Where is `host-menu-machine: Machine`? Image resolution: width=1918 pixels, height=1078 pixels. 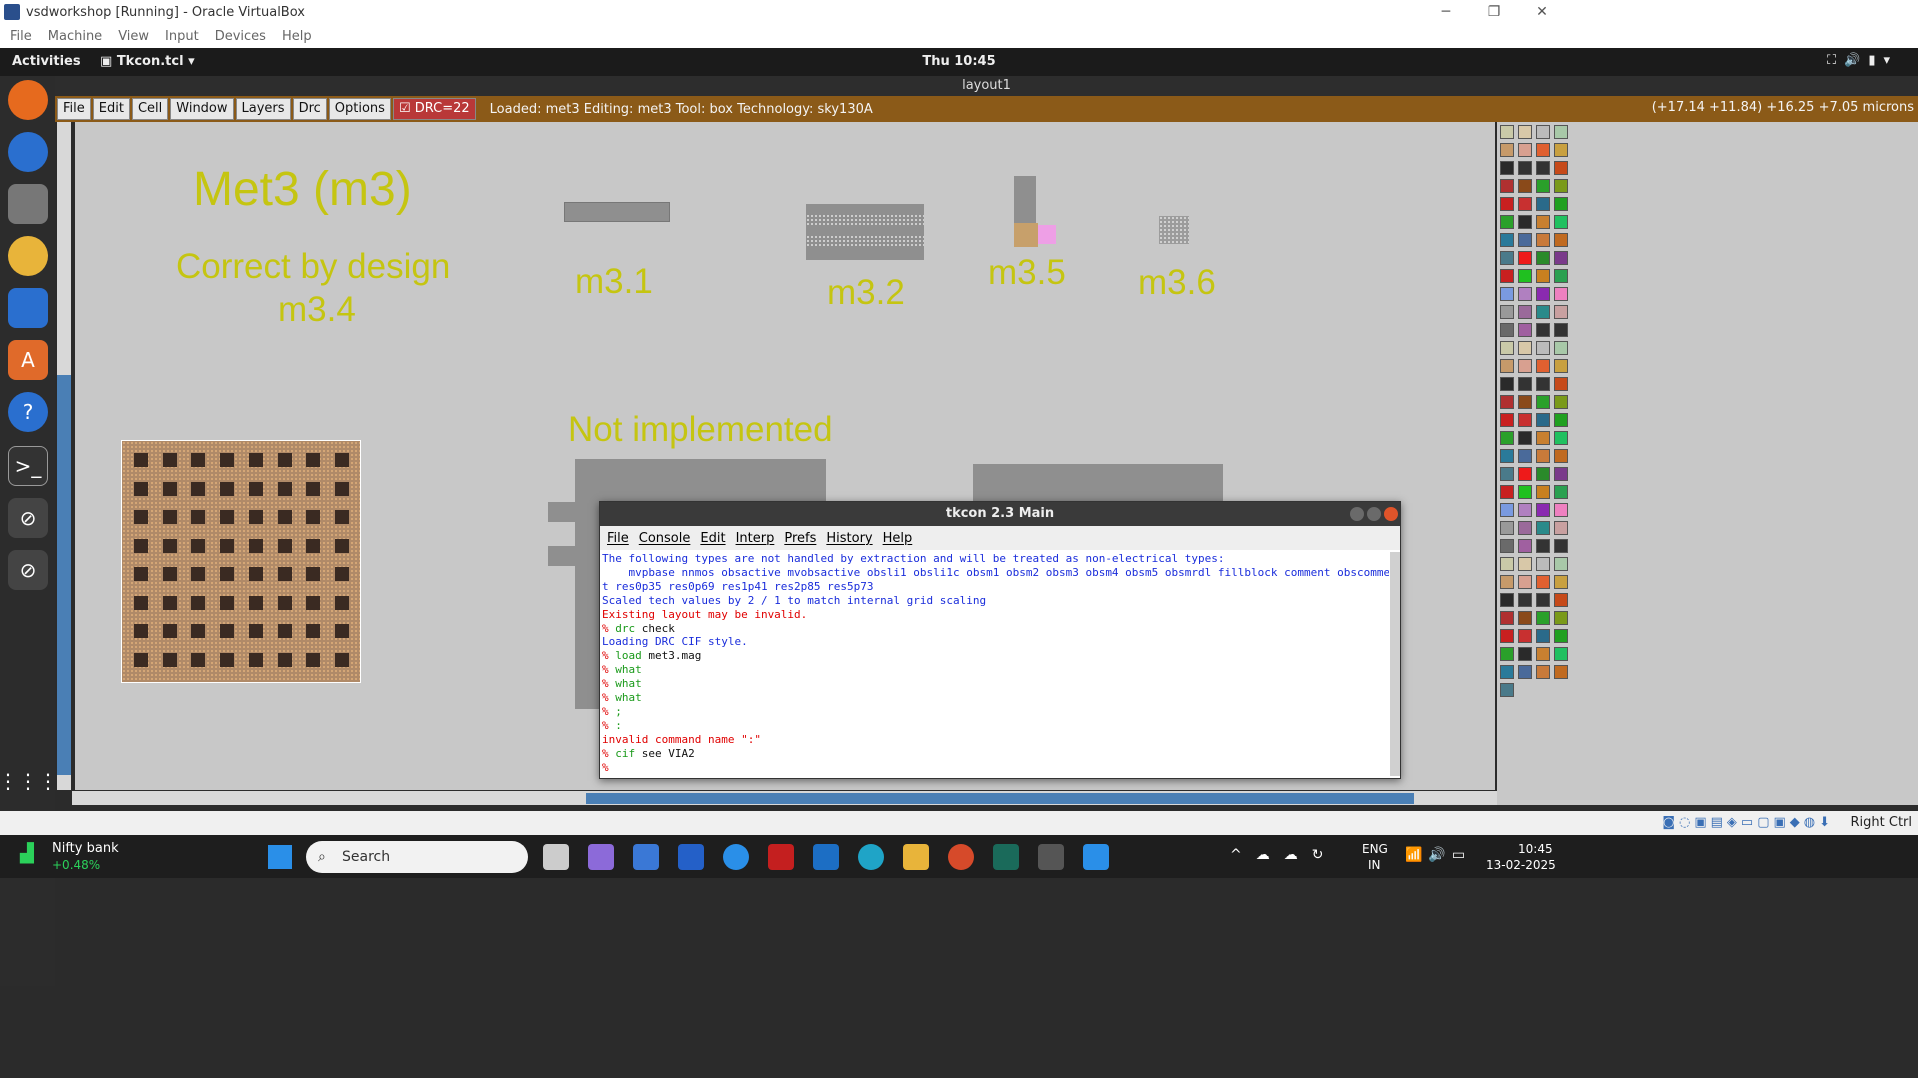
host-menu-machine: Machine is located at coordinates (75, 36).